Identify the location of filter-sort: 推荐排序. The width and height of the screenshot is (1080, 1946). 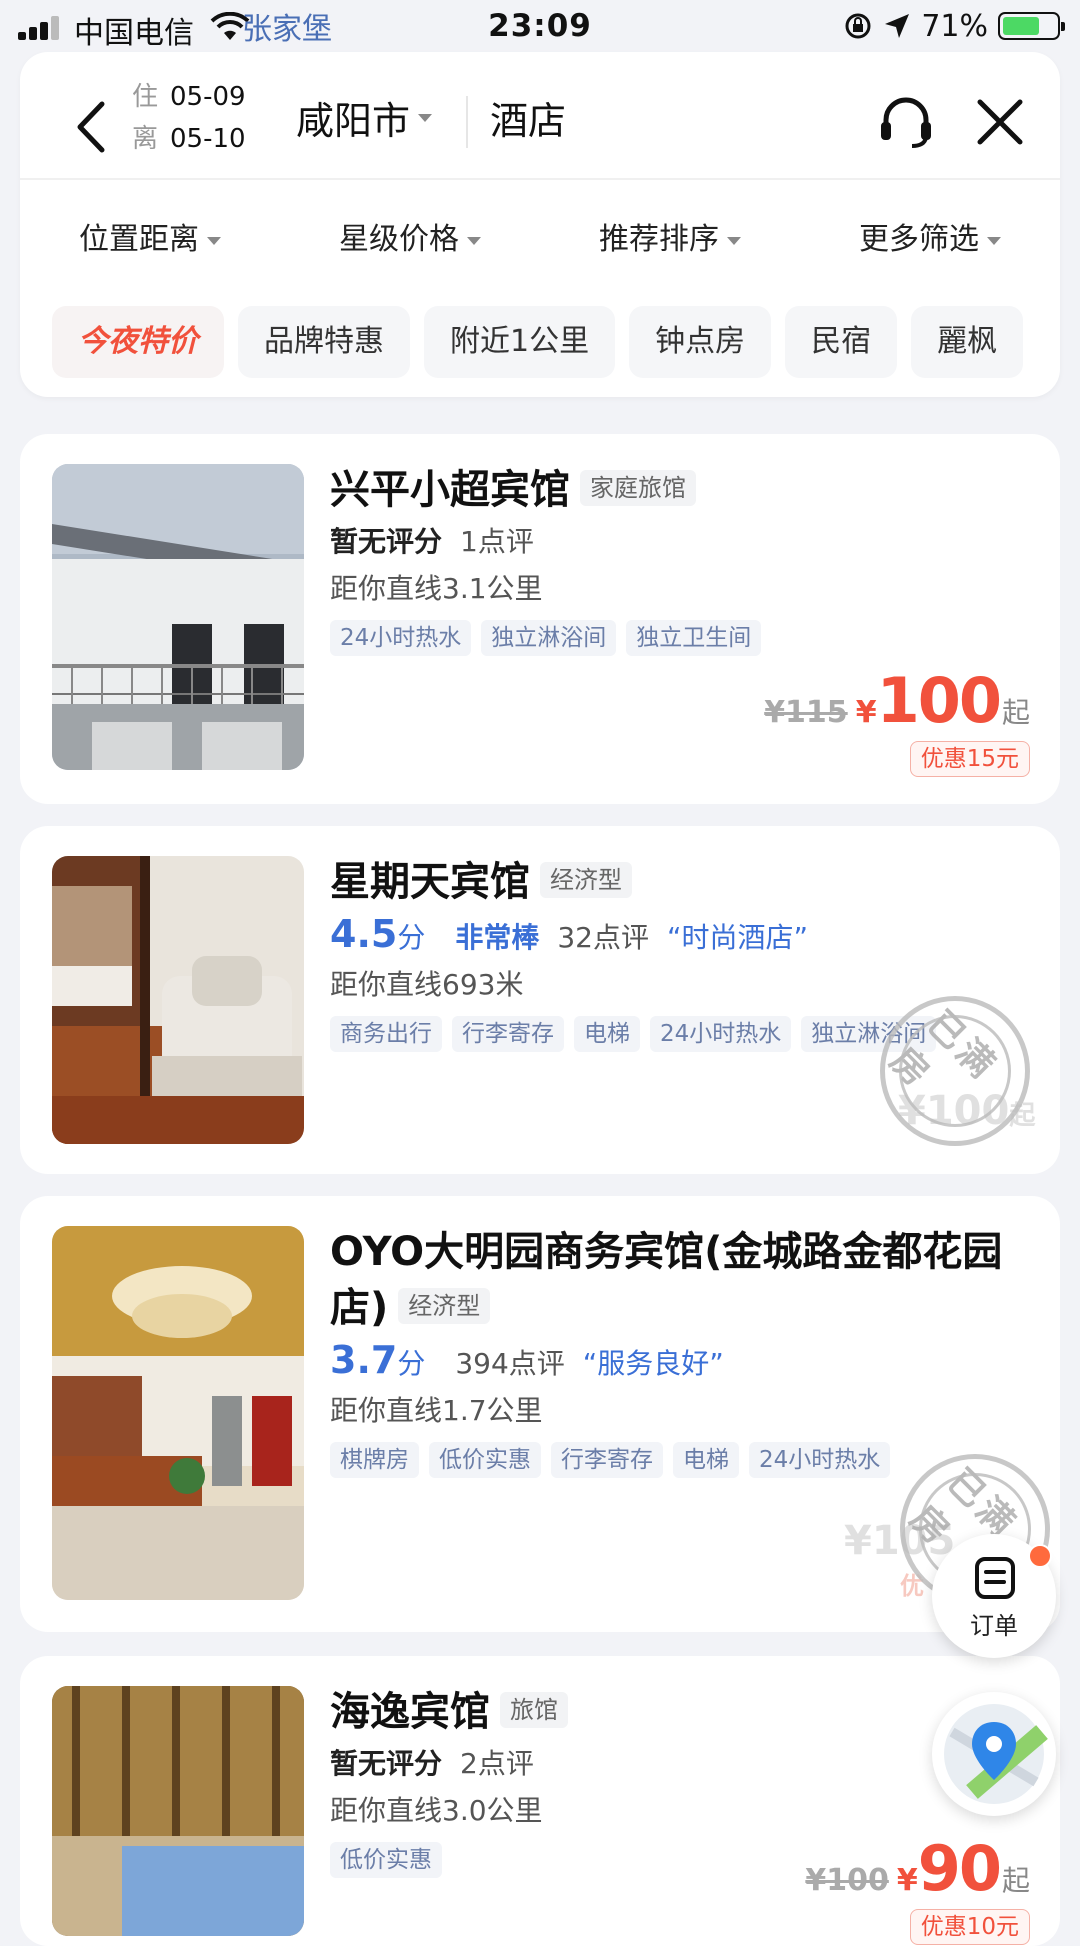
(670, 240).